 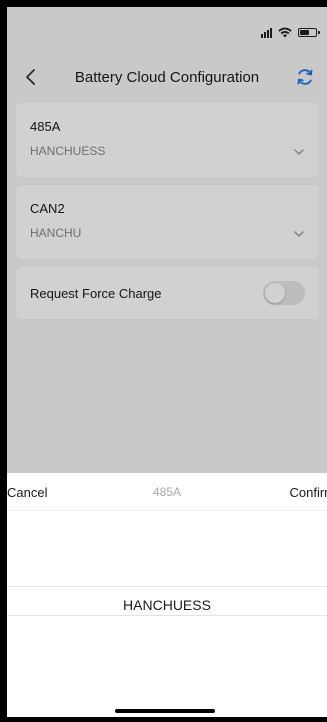 I want to click on bottom-border, so click(x=163, y=719).